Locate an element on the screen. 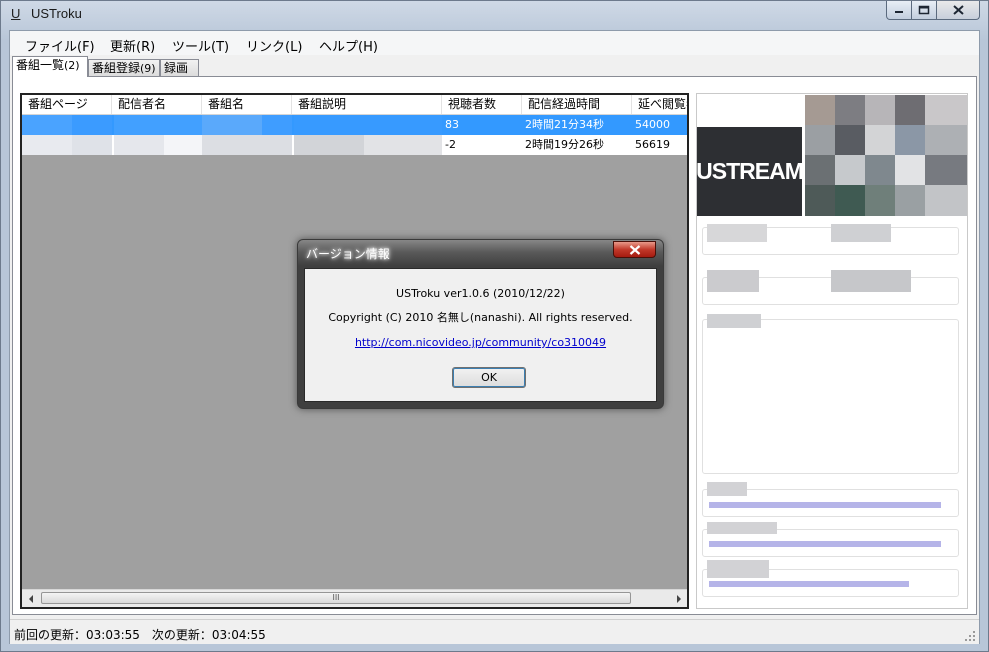 Image resolution: width=989 pixels, height=652 pixels. tab-label: 番組登録 is located at coordinates (116, 68).